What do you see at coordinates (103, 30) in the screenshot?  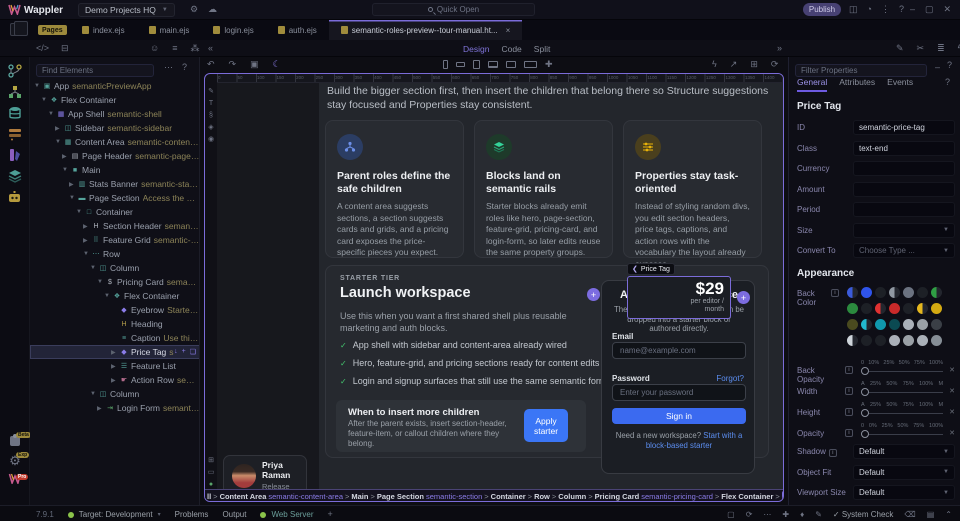 I see `file-tab: index.ejs` at bounding box center [103, 30].